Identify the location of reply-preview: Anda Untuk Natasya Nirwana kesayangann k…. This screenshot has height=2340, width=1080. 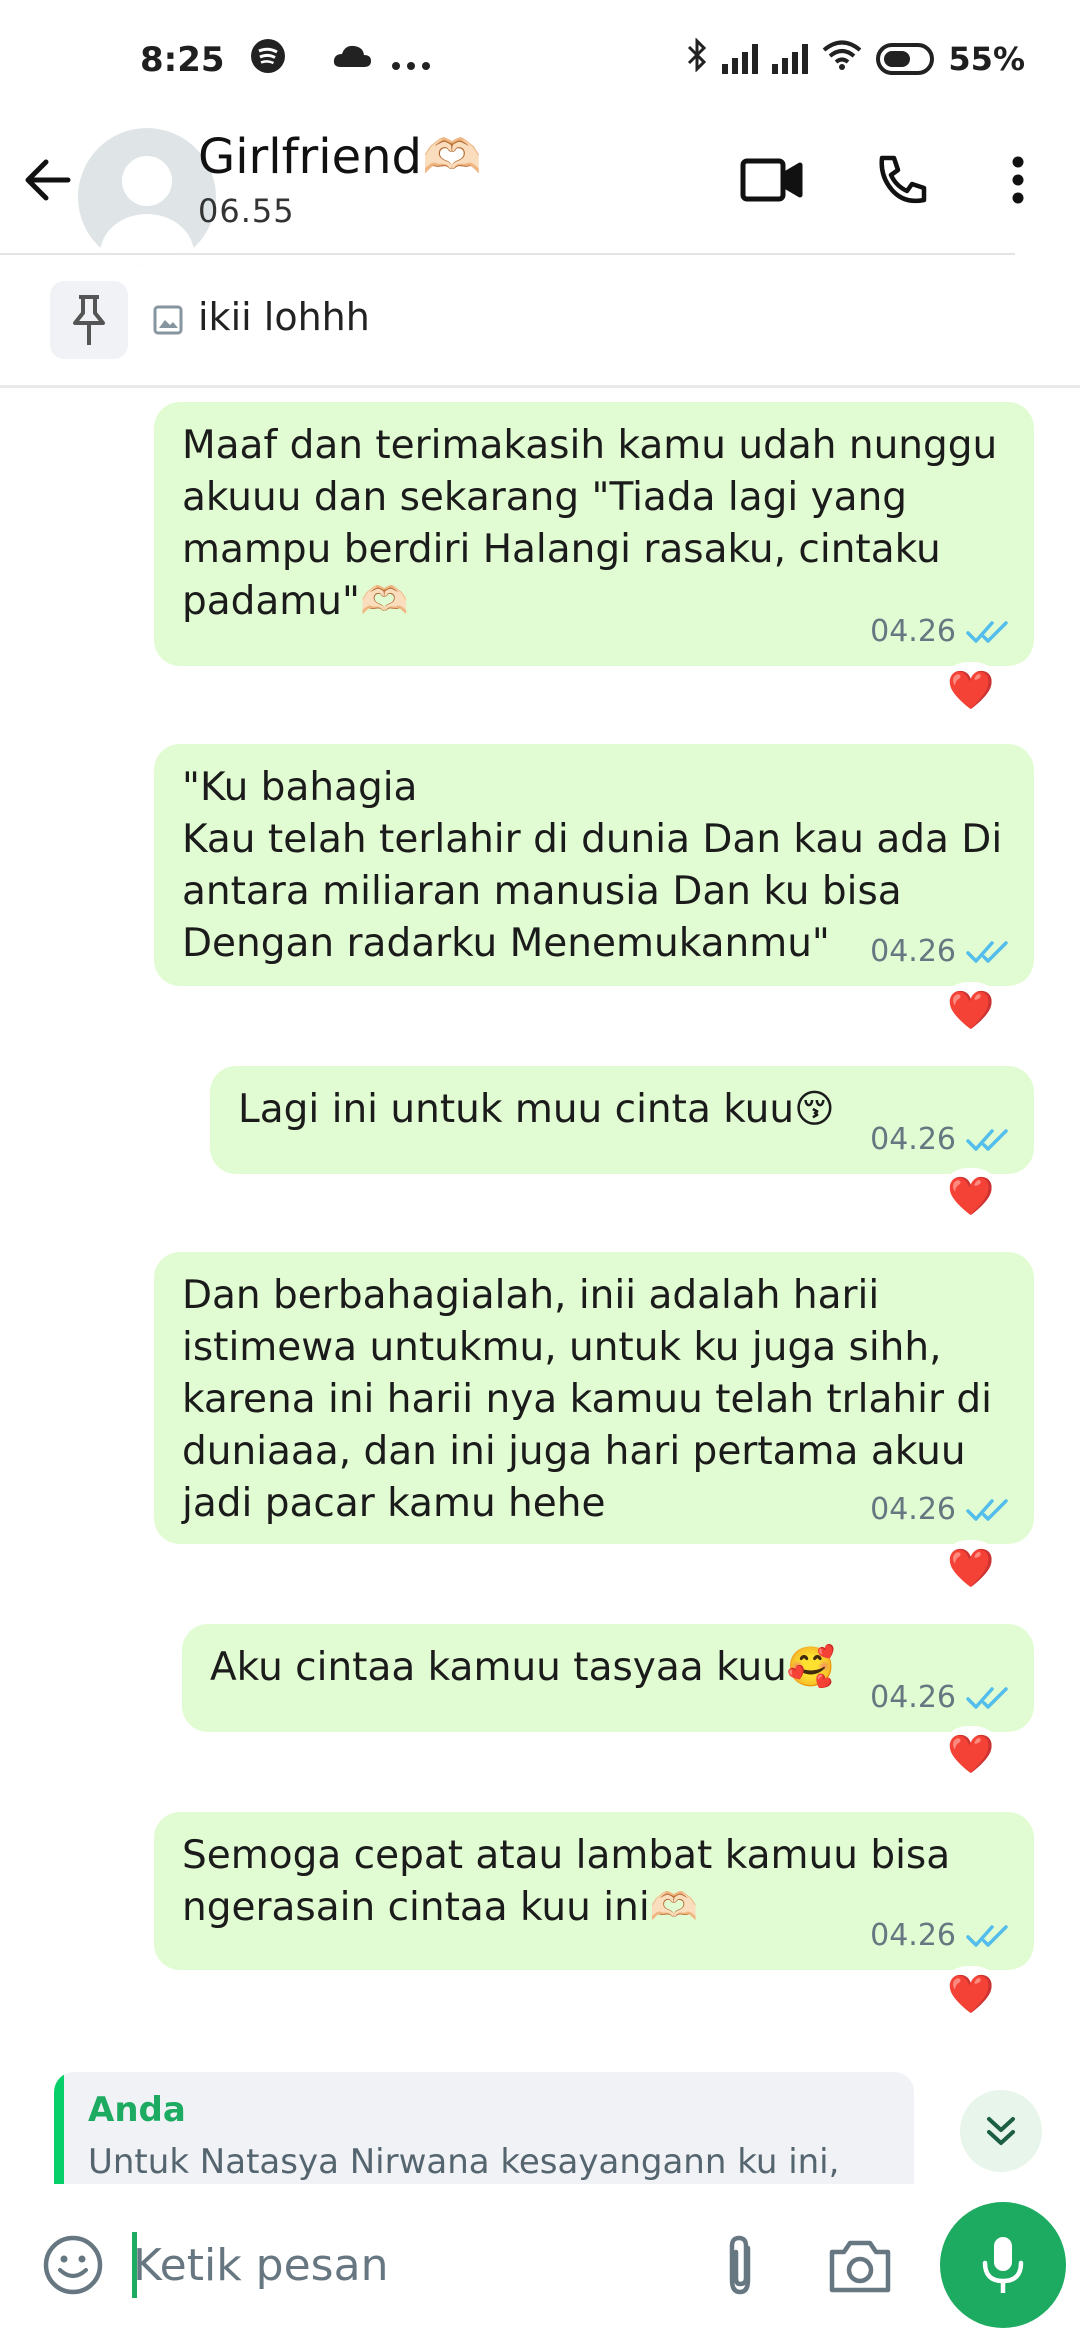
(484, 2128).